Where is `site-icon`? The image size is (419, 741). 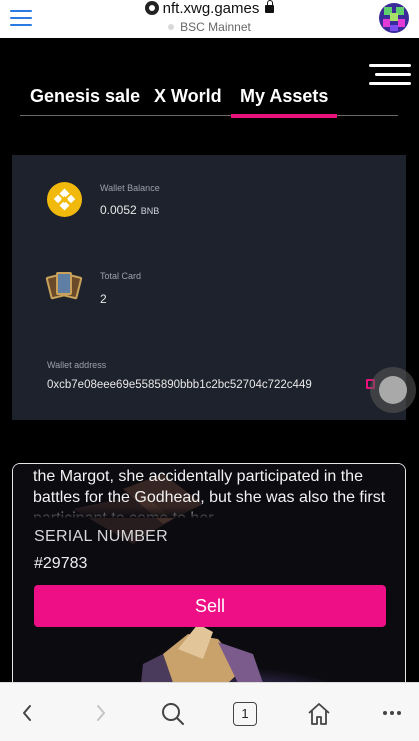
site-icon is located at coordinates (151, 8).